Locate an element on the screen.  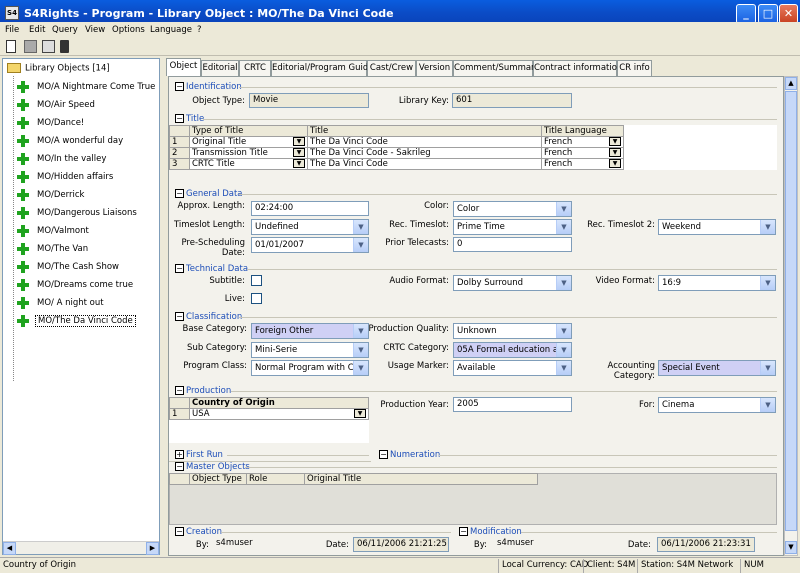
scroll-left-icon: ◀ is located at coordinates (9, 548).